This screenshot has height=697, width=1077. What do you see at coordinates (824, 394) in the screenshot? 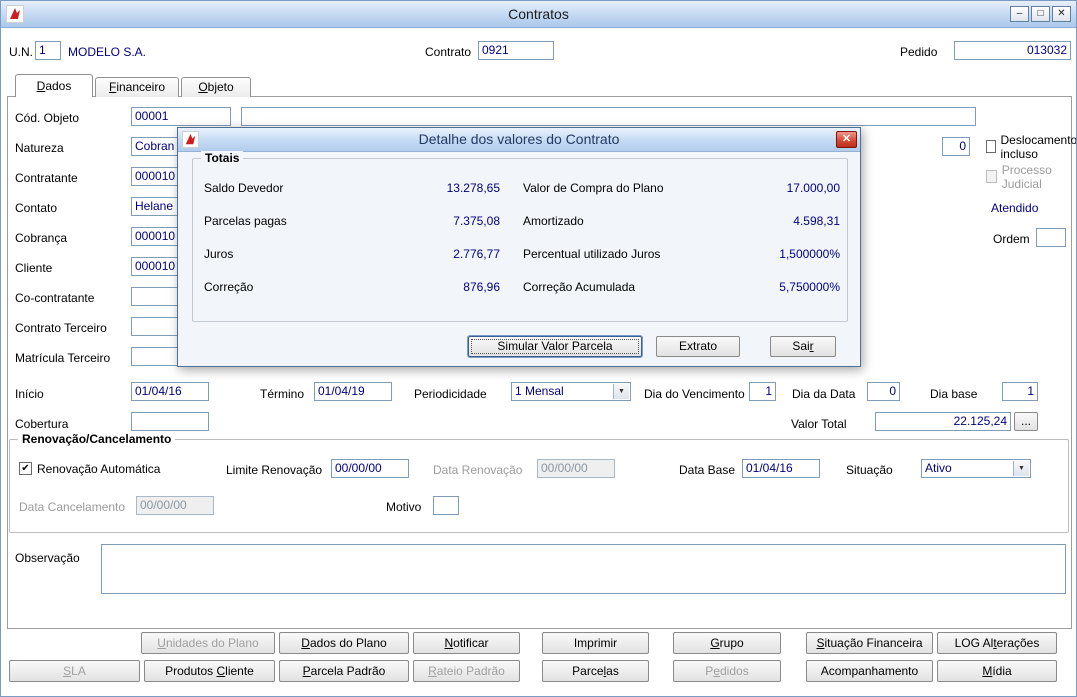
I see `dia-data-label: Dia da Data` at bounding box center [824, 394].